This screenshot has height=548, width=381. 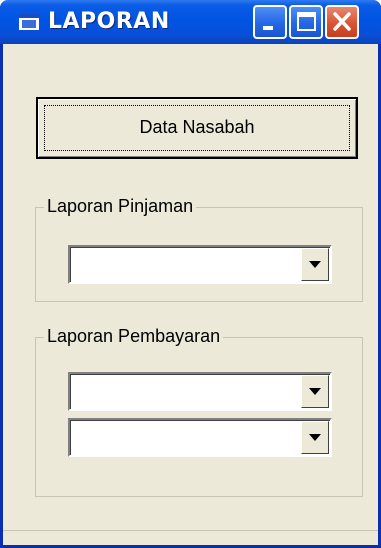 I want to click on close-icon, so click(x=342, y=21).